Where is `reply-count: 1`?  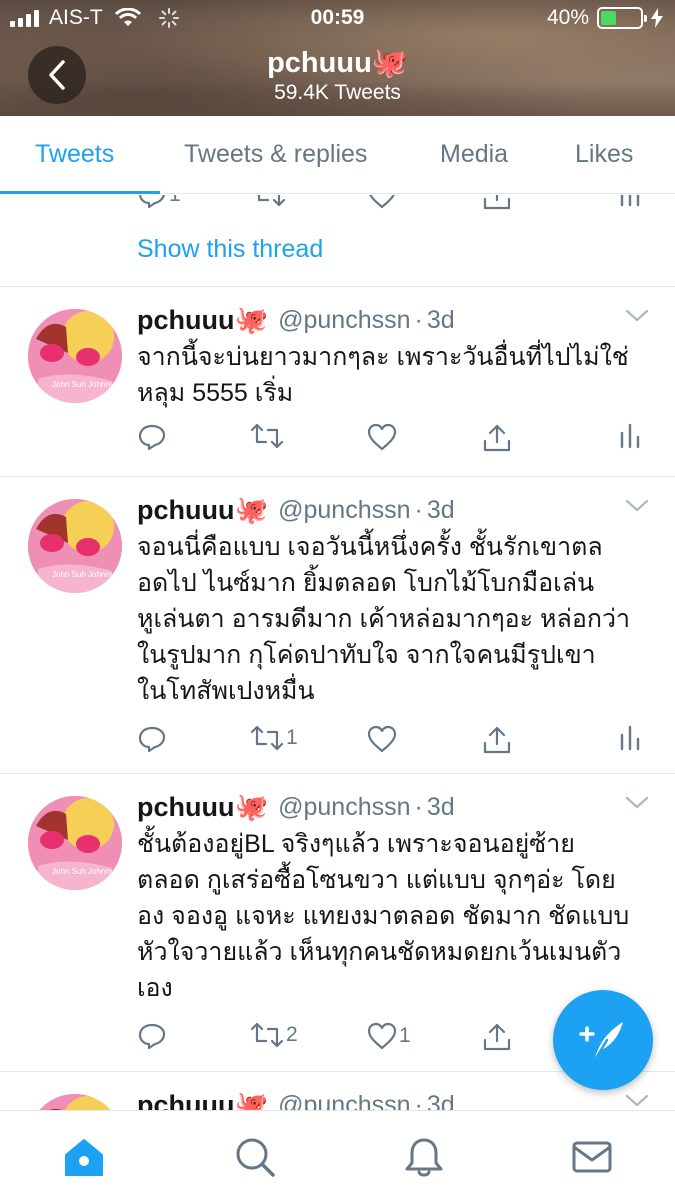
reply-count: 1 is located at coordinates (175, 201).